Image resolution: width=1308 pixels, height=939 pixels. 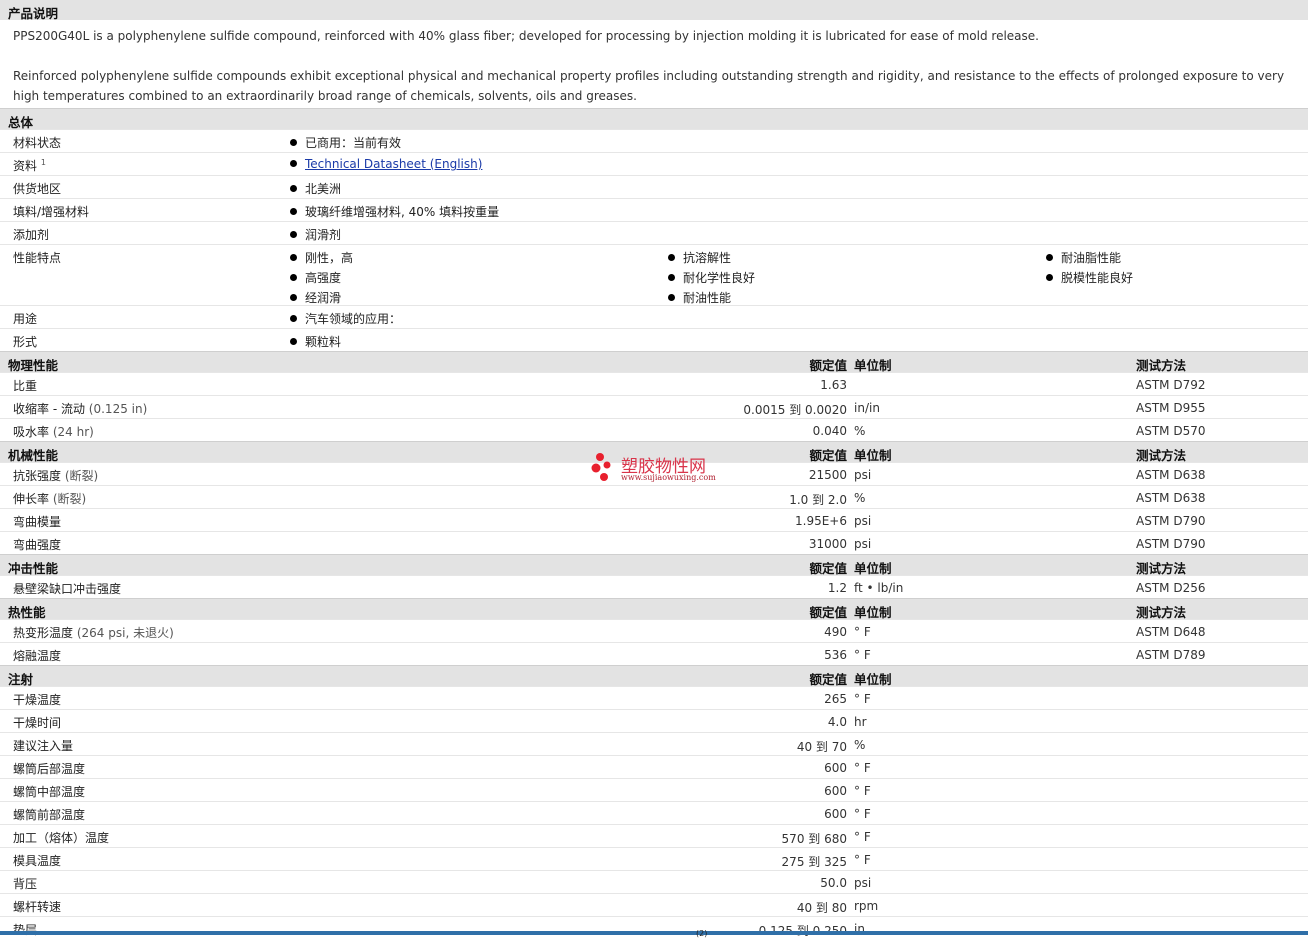 I want to click on property-value: 0.040, so click(x=829, y=431).